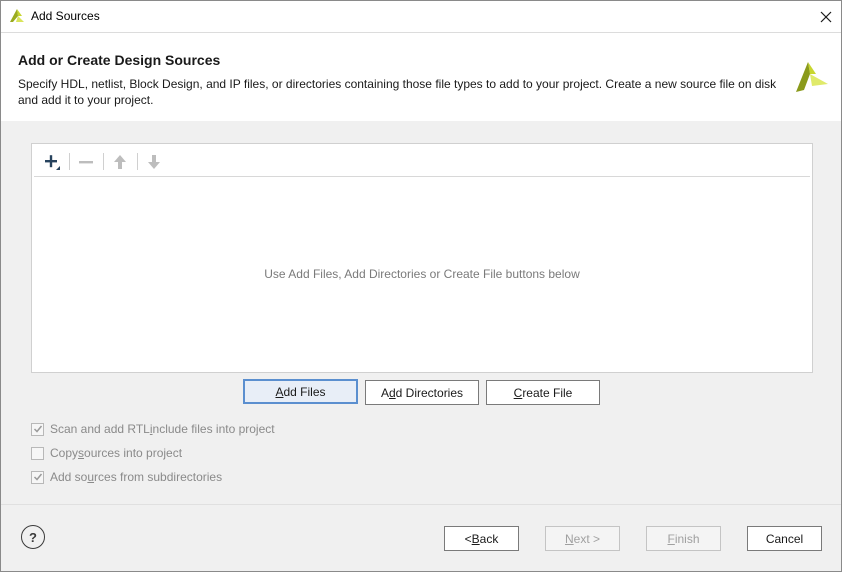 The width and height of the screenshot is (842, 572). Describe the element at coordinates (587, 538) in the screenshot. I see `button-label: ext >` at that location.